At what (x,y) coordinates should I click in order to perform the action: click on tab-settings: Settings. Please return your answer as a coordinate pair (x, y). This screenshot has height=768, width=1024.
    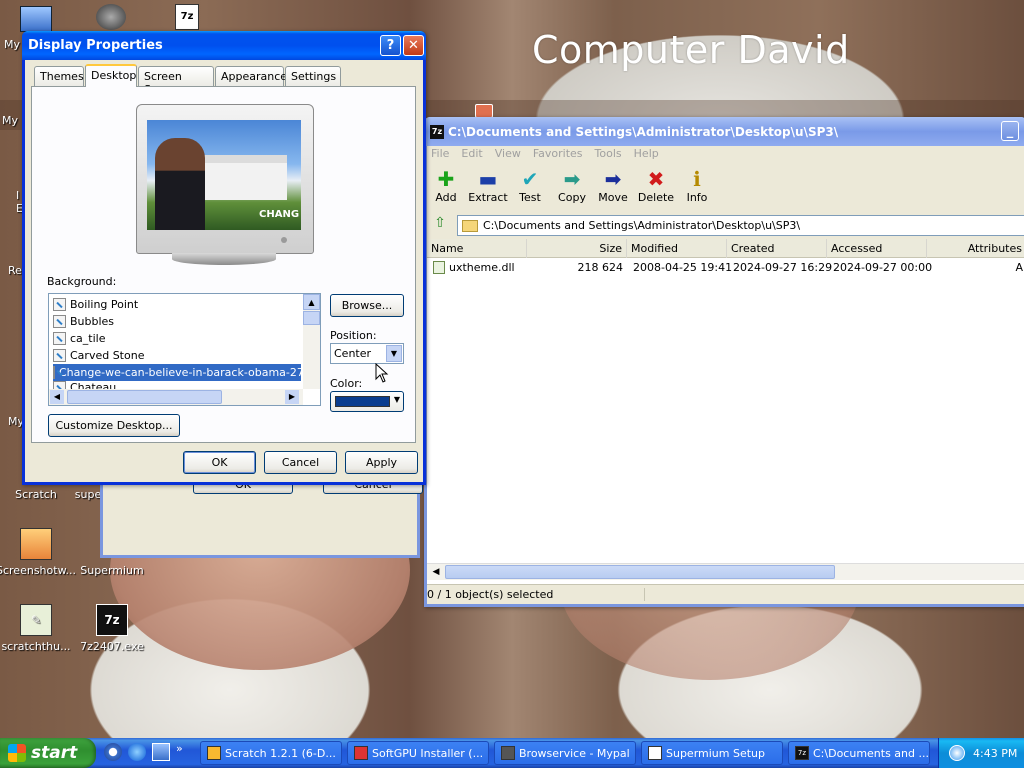
    Looking at the image, I should click on (313, 76).